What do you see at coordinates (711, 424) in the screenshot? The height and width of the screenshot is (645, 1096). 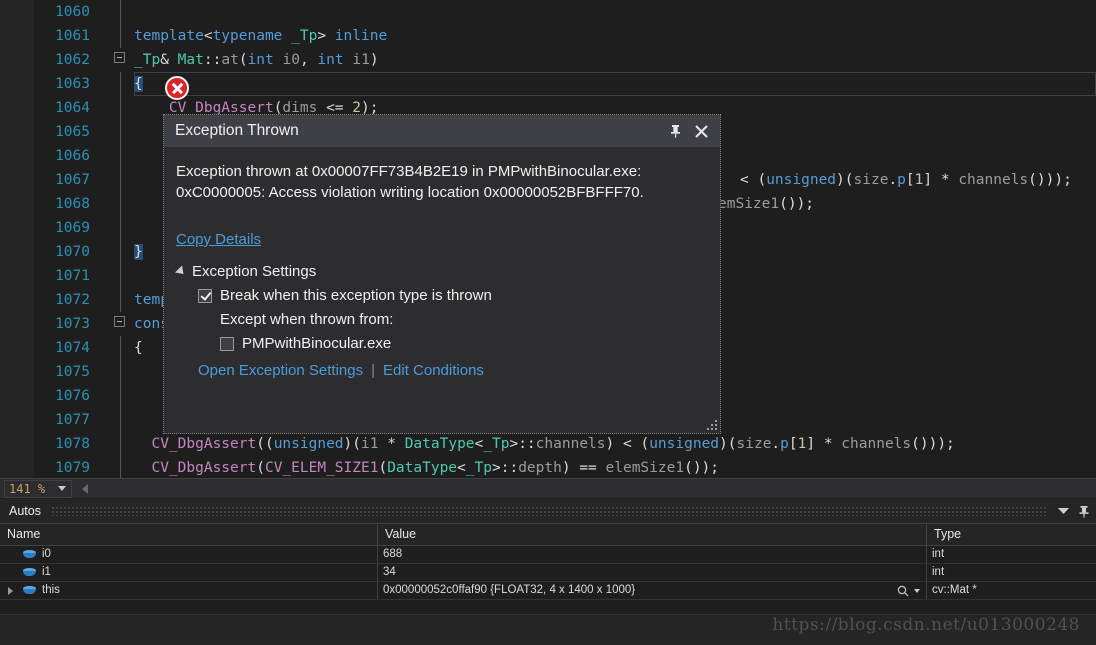 I see `resize-grip-icon` at bounding box center [711, 424].